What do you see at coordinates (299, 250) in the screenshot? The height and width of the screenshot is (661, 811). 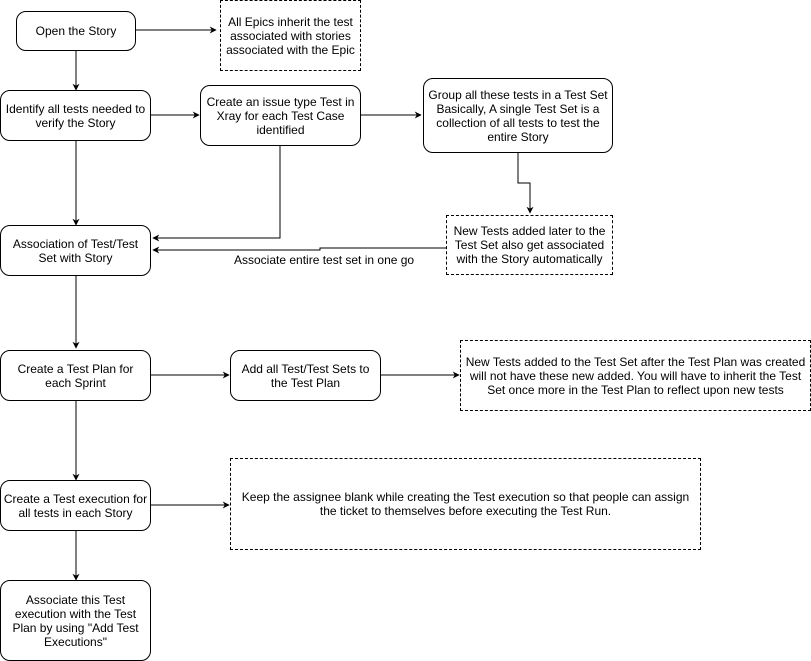 I see `edge-new-tests-to-association` at bounding box center [299, 250].